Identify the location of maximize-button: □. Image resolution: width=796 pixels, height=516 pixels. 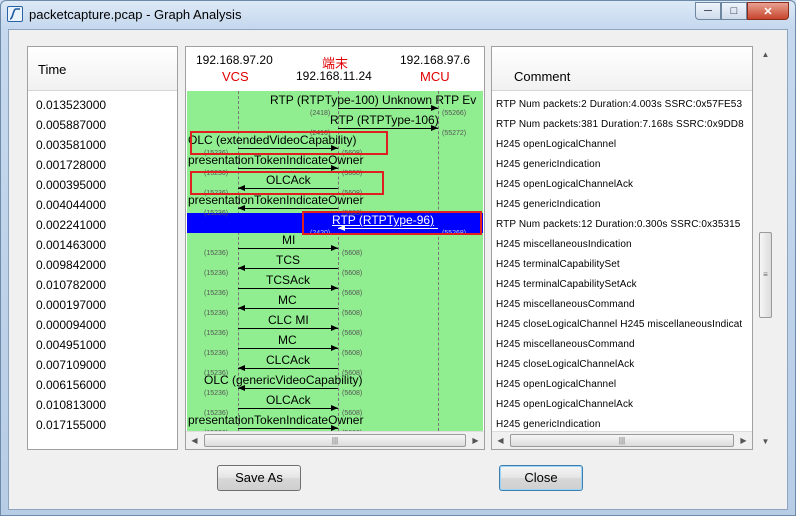
(734, 11).